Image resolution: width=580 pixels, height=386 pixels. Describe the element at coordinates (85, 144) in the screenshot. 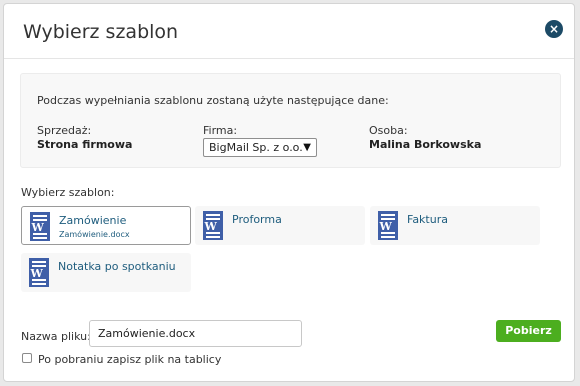

I see `sales-value: Strona firmowa` at that location.